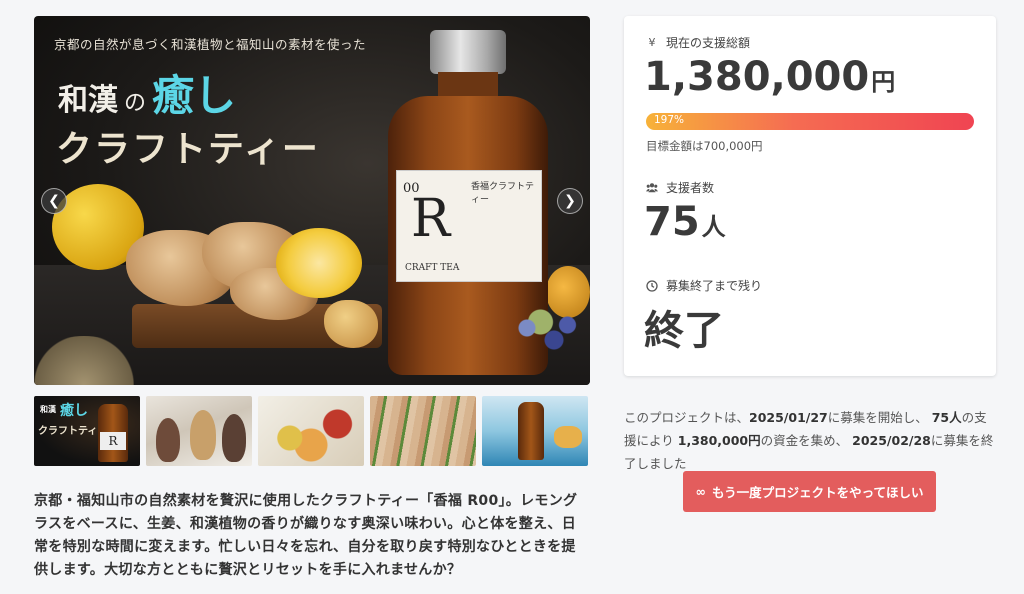 The image size is (1024, 594). I want to click on thumbnail-caption-line2: クラフトティー, so click(73, 431).